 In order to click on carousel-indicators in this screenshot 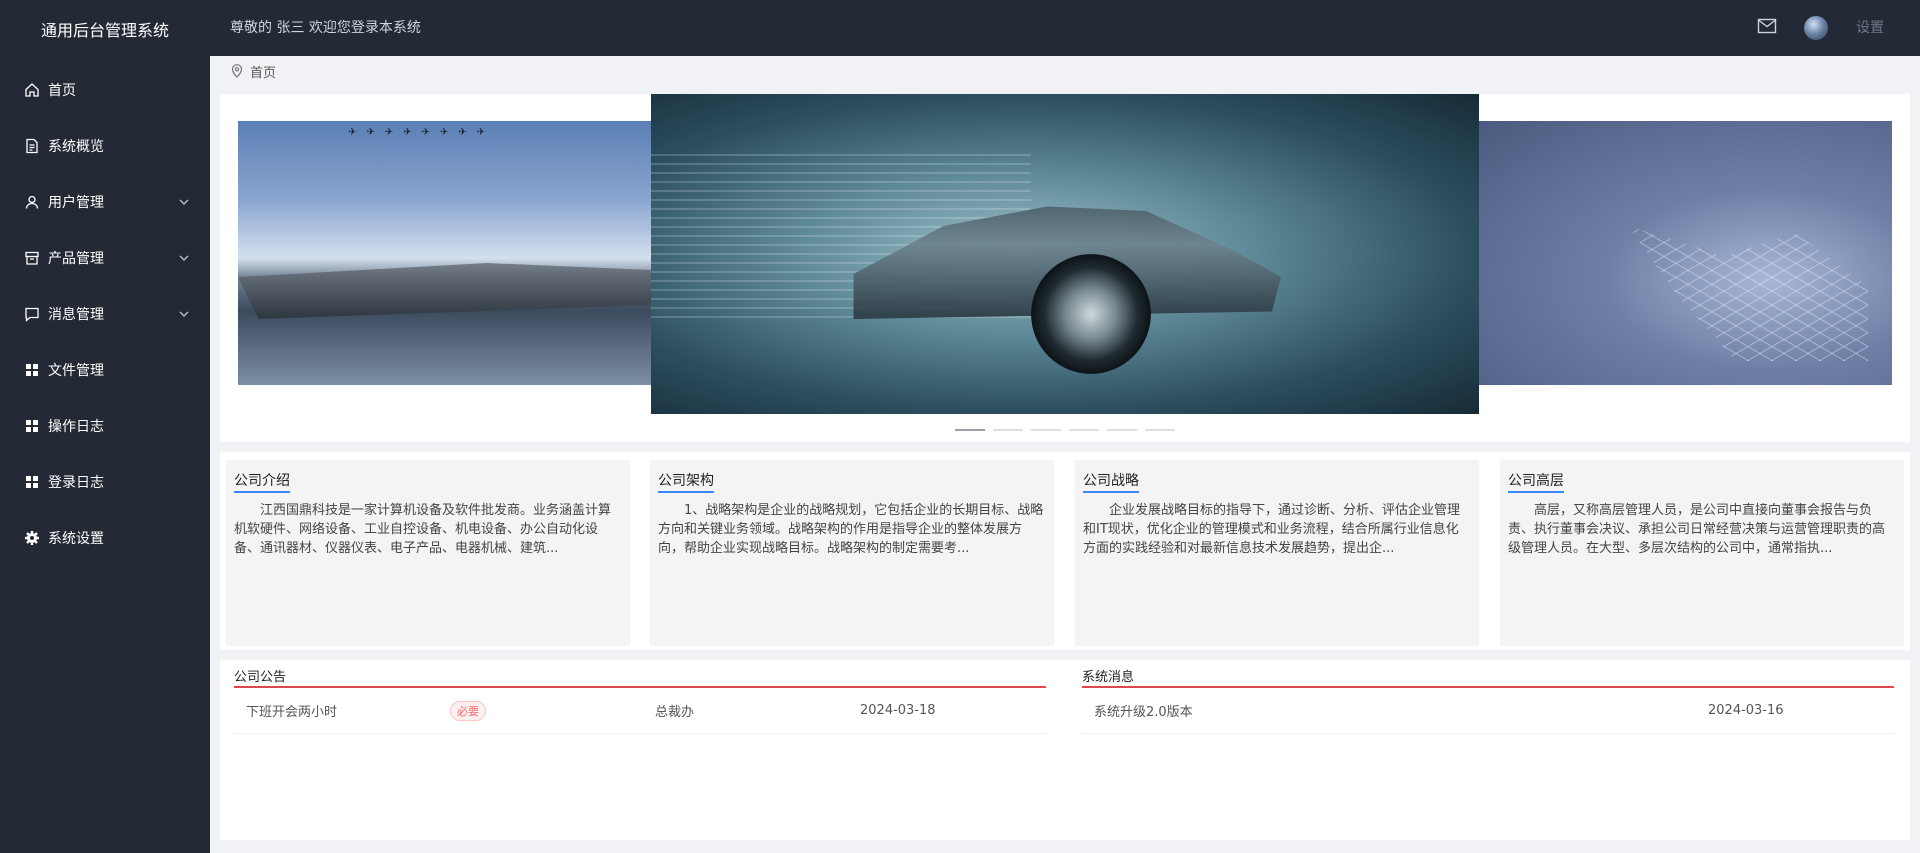, I will do `click(1065, 430)`.